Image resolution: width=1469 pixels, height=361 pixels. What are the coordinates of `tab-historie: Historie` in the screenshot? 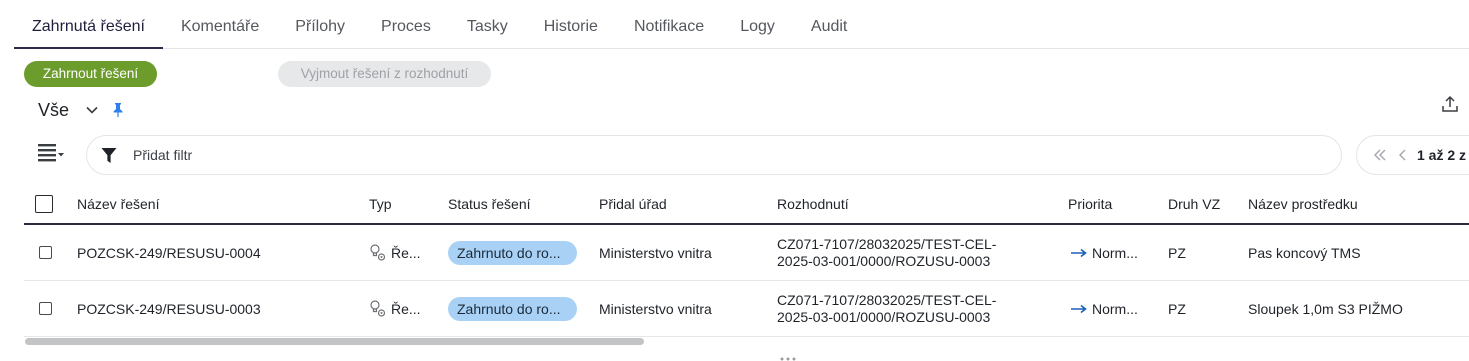 It's located at (571, 24).